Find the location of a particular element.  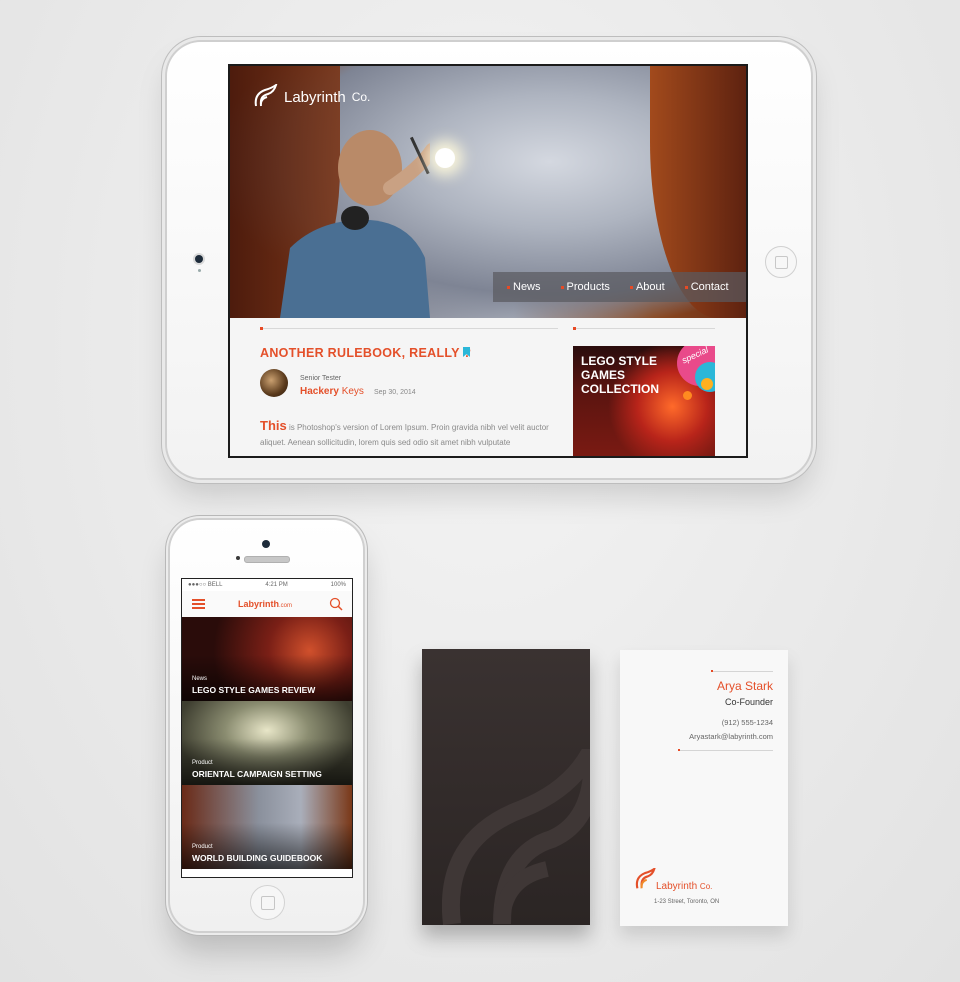

main-nav: News Products About Contact is located at coordinates (619, 287).